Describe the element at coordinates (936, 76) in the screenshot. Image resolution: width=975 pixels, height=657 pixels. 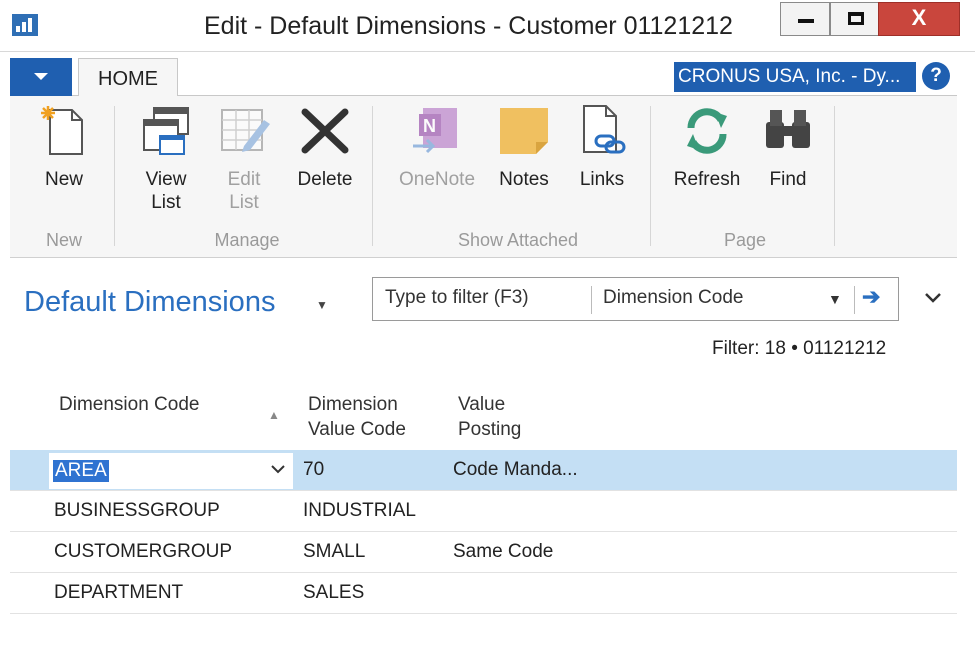
I see `help-icon: ?` at that location.